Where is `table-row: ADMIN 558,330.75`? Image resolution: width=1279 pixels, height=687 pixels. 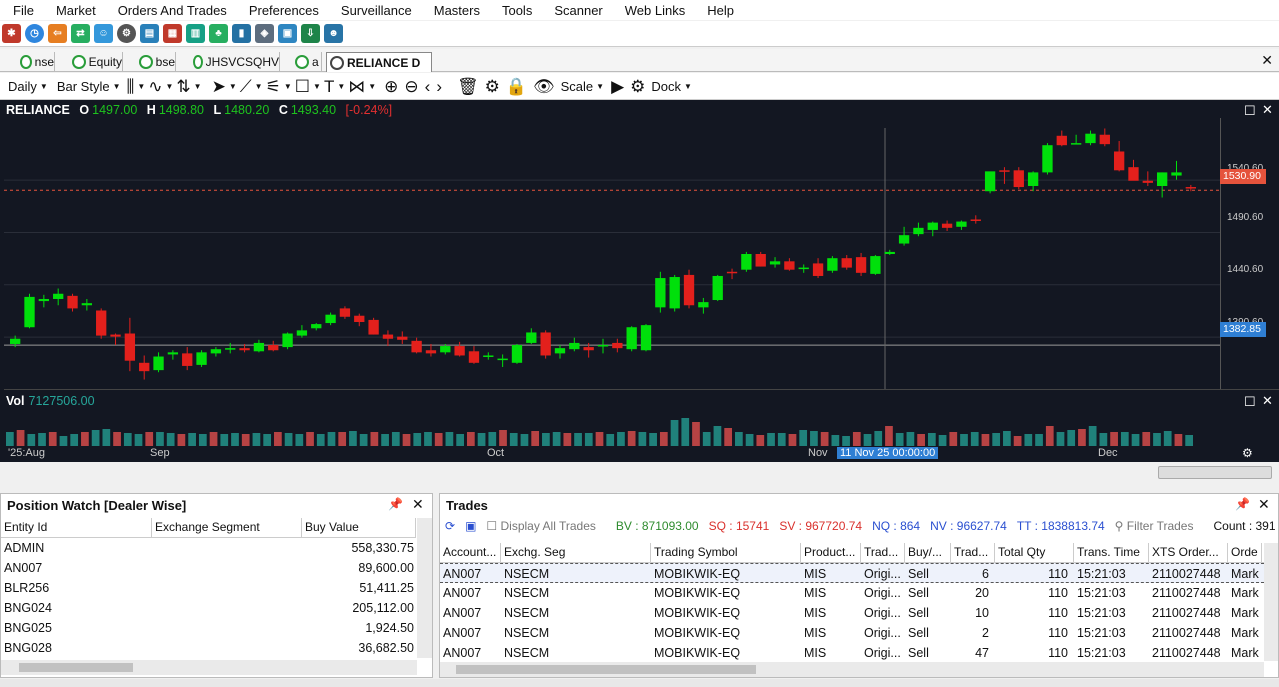 table-row: ADMIN 558,330.75 is located at coordinates (209, 548).